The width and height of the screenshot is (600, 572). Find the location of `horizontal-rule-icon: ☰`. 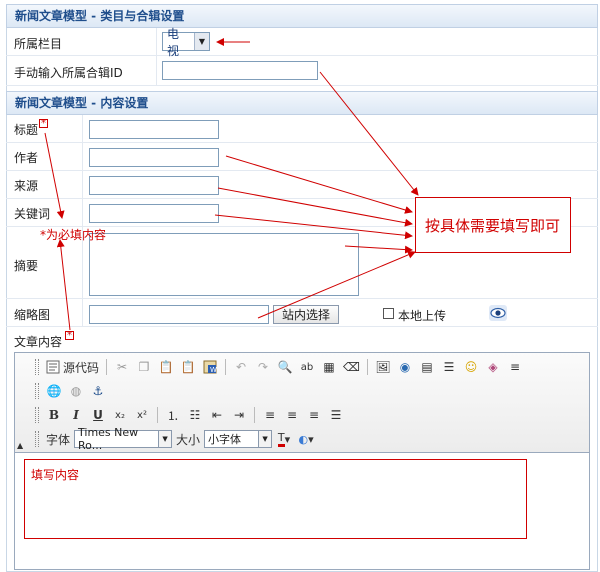

horizontal-rule-icon: ☰ is located at coordinates (449, 367).